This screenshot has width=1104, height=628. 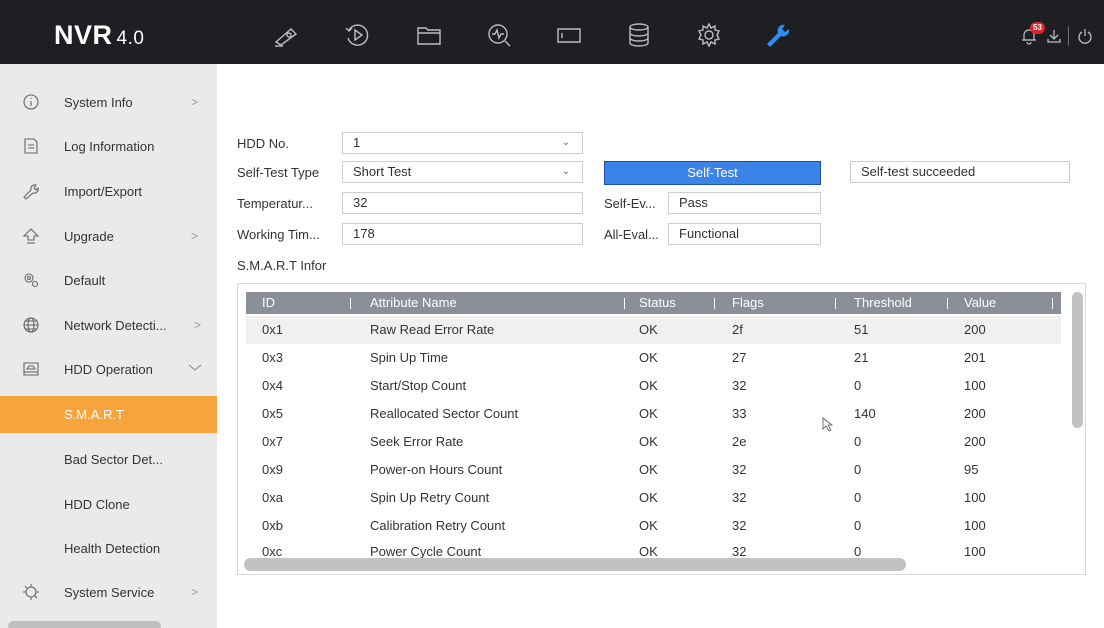 I want to click on cell-attribute-name: Reallocated Sector Count, so click(x=444, y=413).